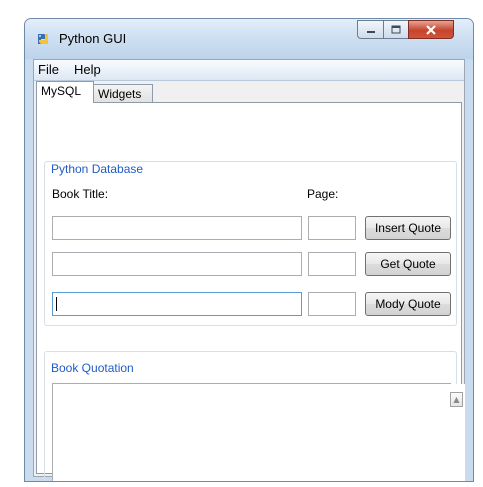 Image resolution: width=483 pixels, height=487 pixels. I want to click on book-quotation-group-title: Book Quotation, so click(92, 368).